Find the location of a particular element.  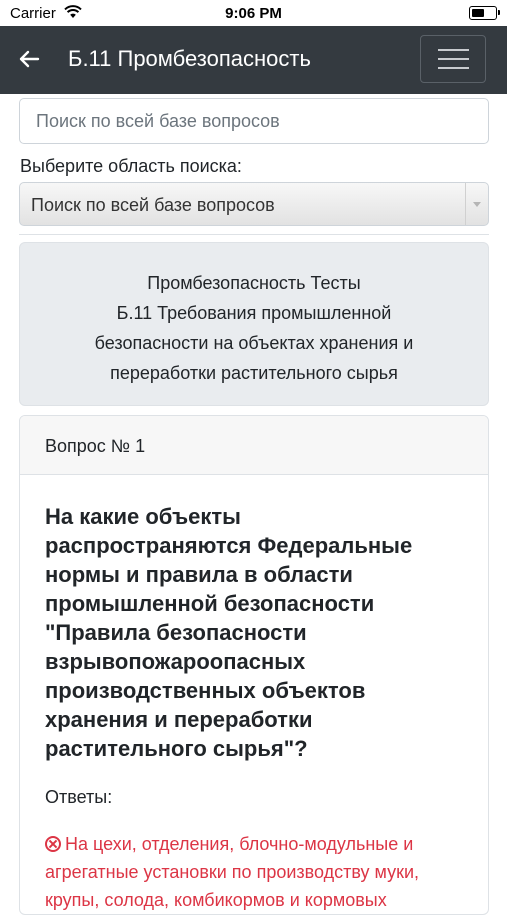

question-text-line: распространяются Федеральные is located at coordinates (229, 545).